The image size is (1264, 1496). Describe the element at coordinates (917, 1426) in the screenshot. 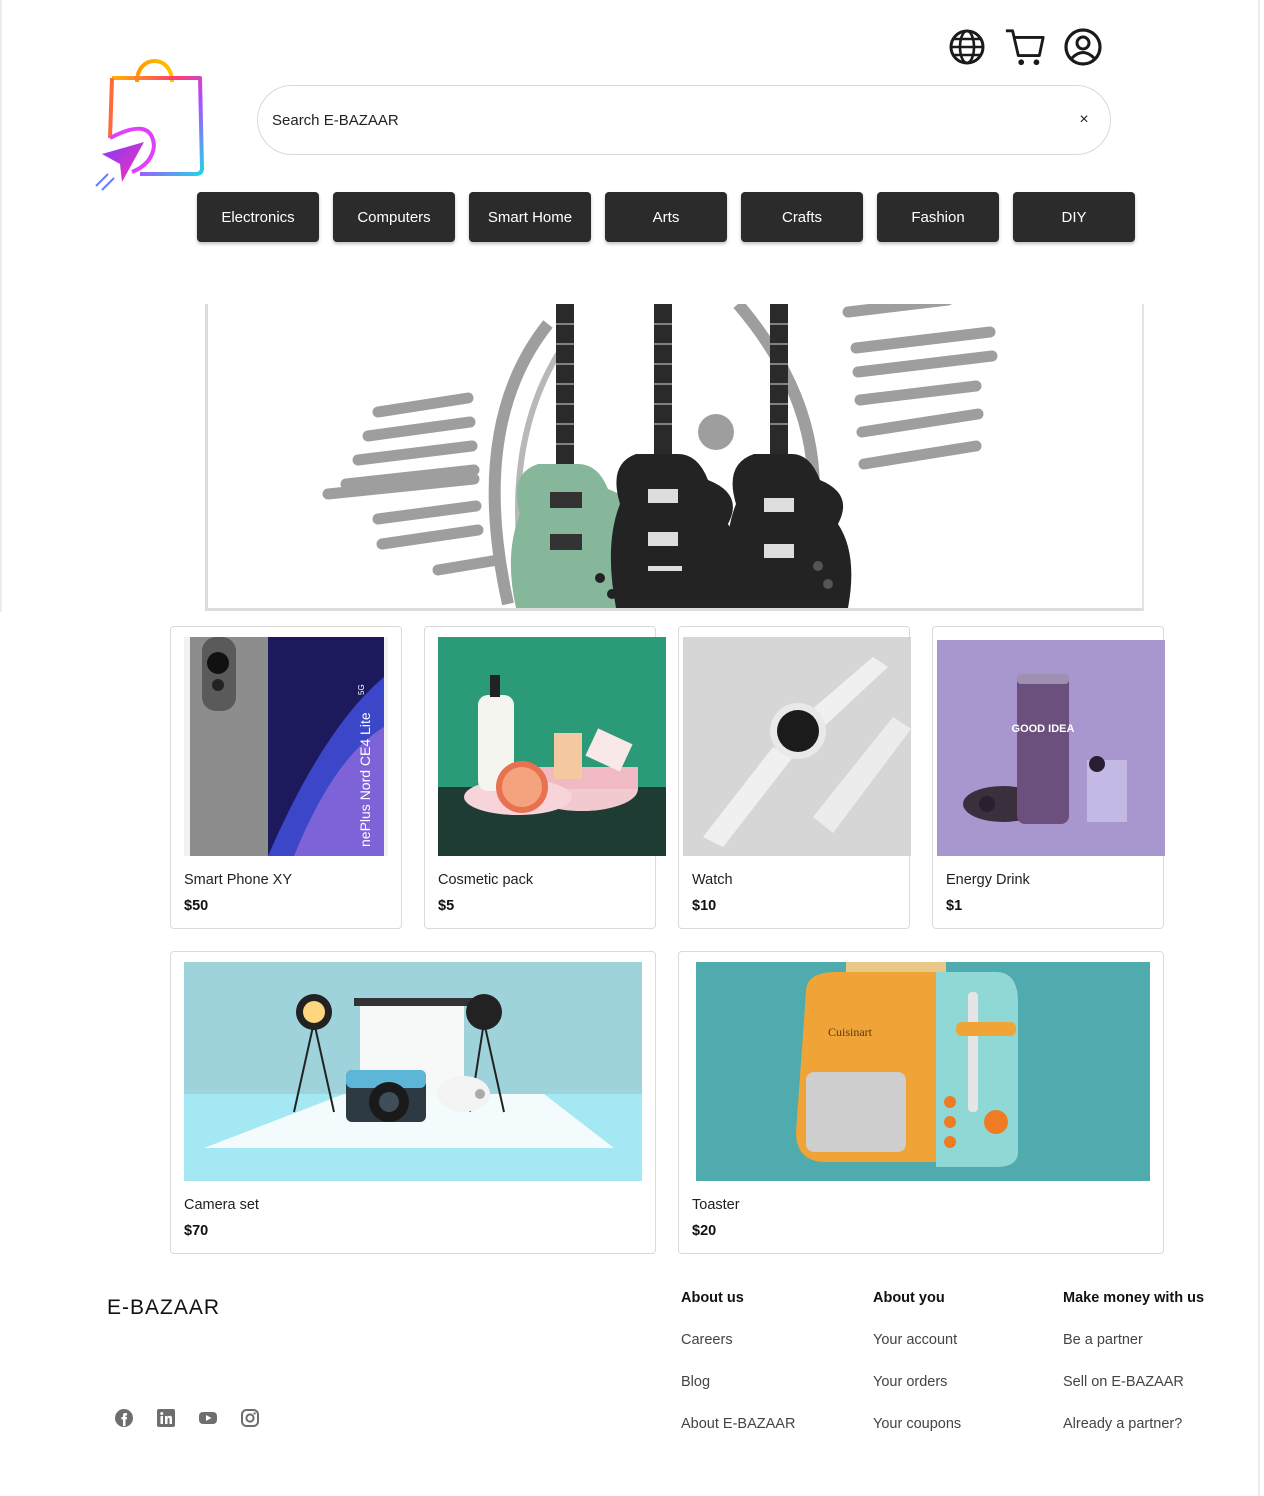

I see `footer-link-coupons: Your coupons` at that location.